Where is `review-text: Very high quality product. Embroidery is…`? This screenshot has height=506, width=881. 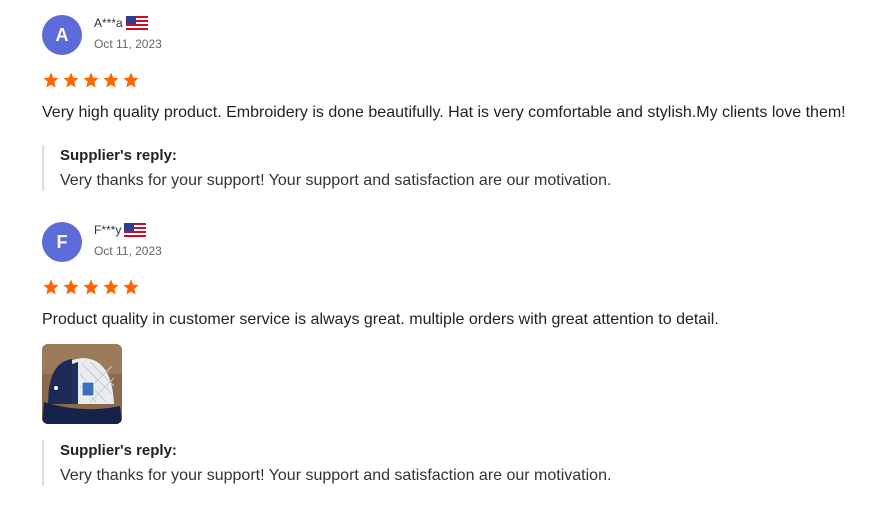
review-text: Very high quality product. Embroidery is… is located at coordinates (444, 112).